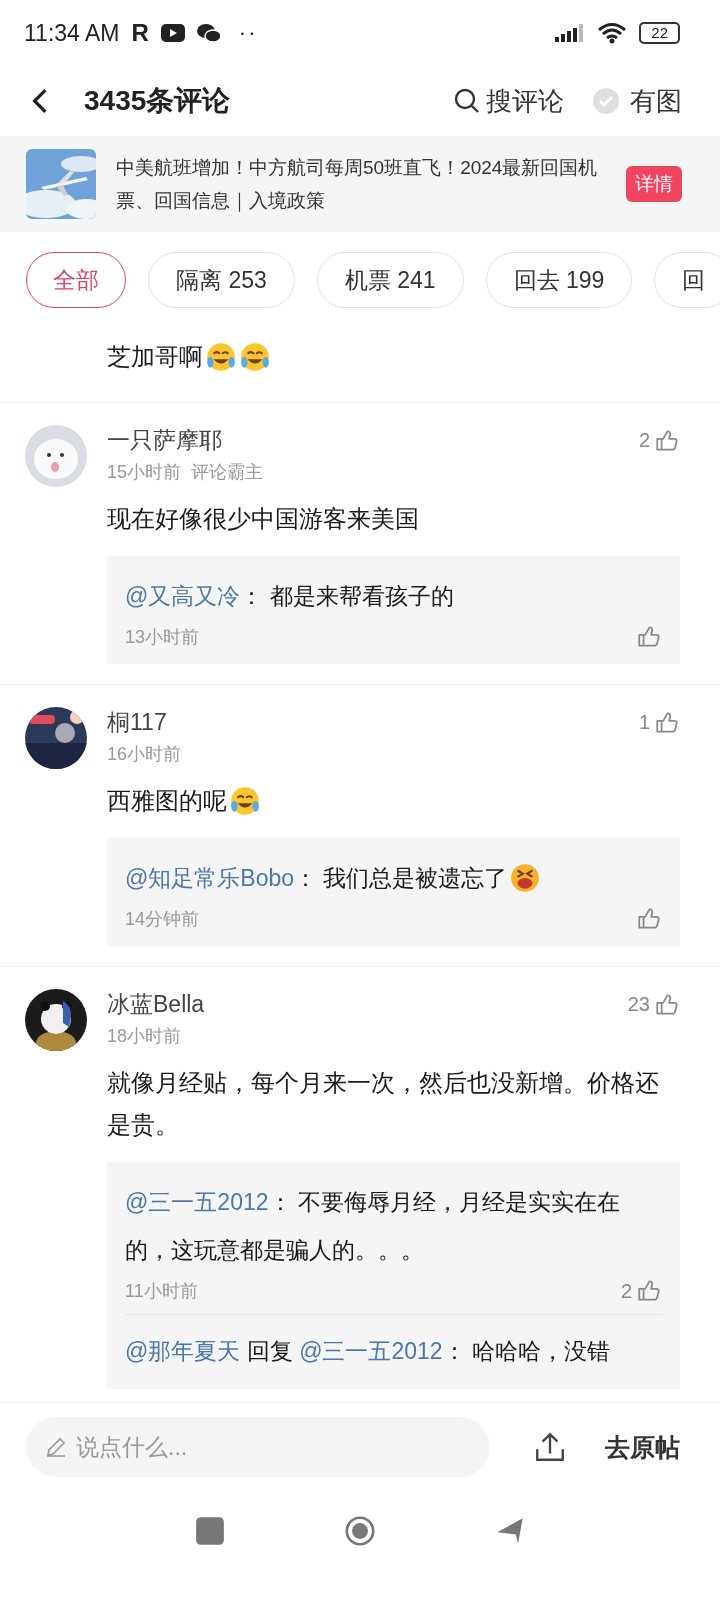  What do you see at coordinates (210, 1531) in the screenshot?
I see `recents-icon` at bounding box center [210, 1531].